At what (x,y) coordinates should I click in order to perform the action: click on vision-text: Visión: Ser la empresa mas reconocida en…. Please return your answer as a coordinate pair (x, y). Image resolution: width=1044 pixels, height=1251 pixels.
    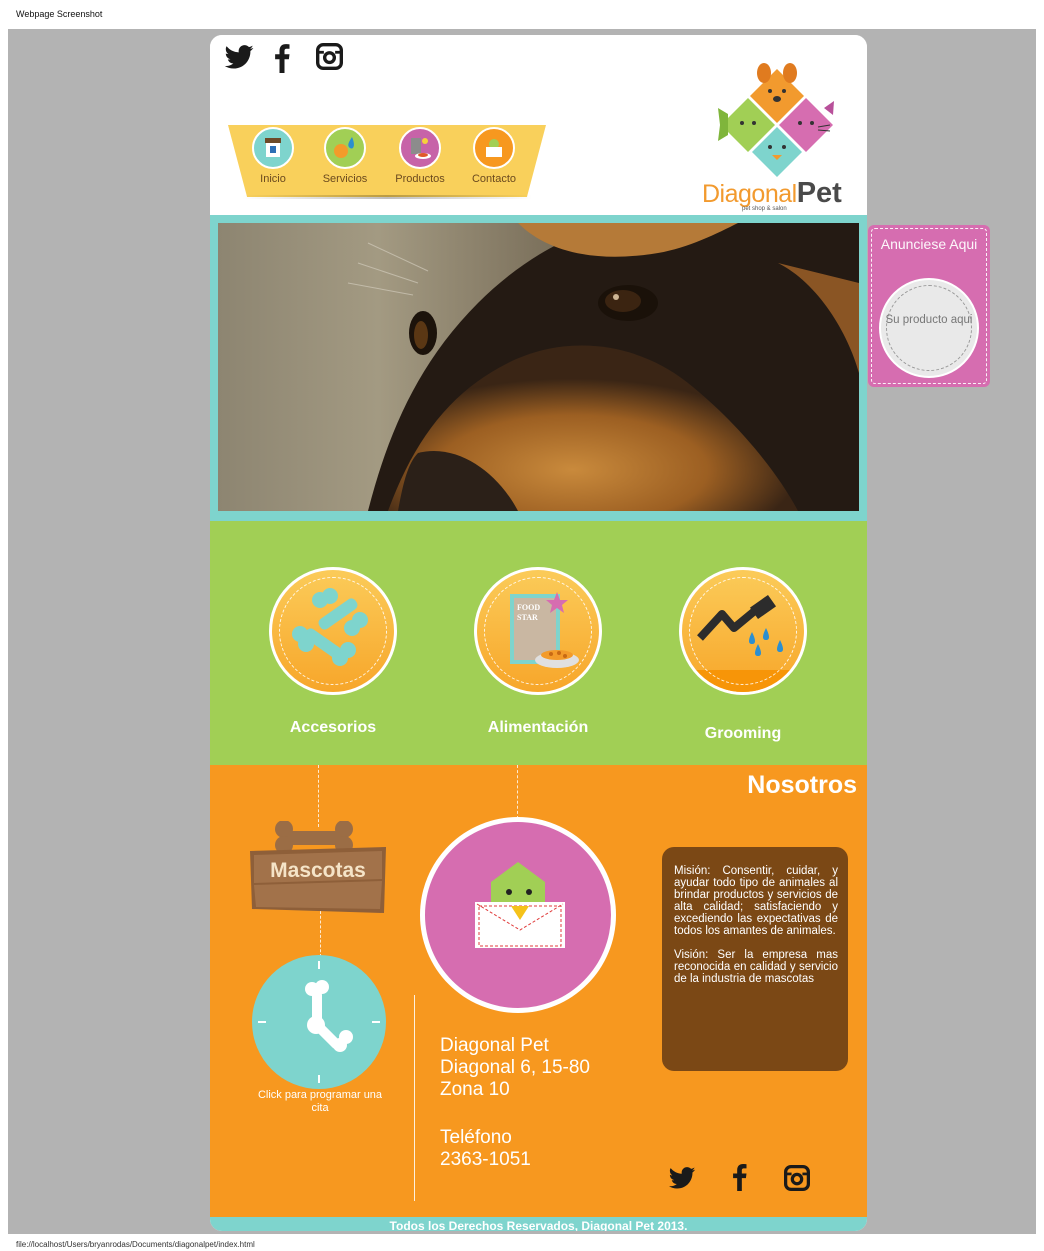
    Looking at the image, I should click on (756, 967).